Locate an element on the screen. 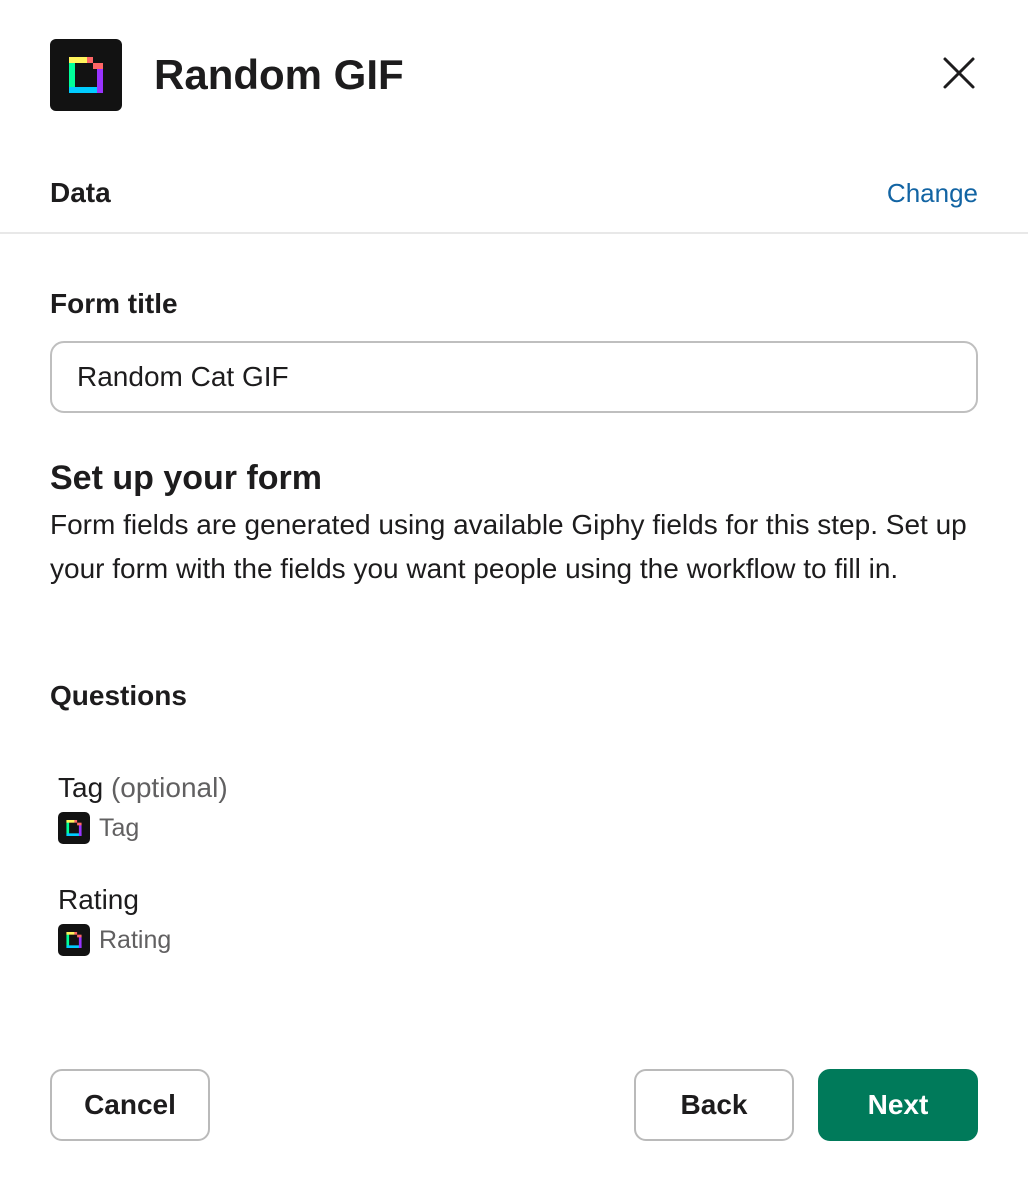 This screenshot has width=1028, height=1182. question-name-text: Tag is located at coordinates (81, 787).